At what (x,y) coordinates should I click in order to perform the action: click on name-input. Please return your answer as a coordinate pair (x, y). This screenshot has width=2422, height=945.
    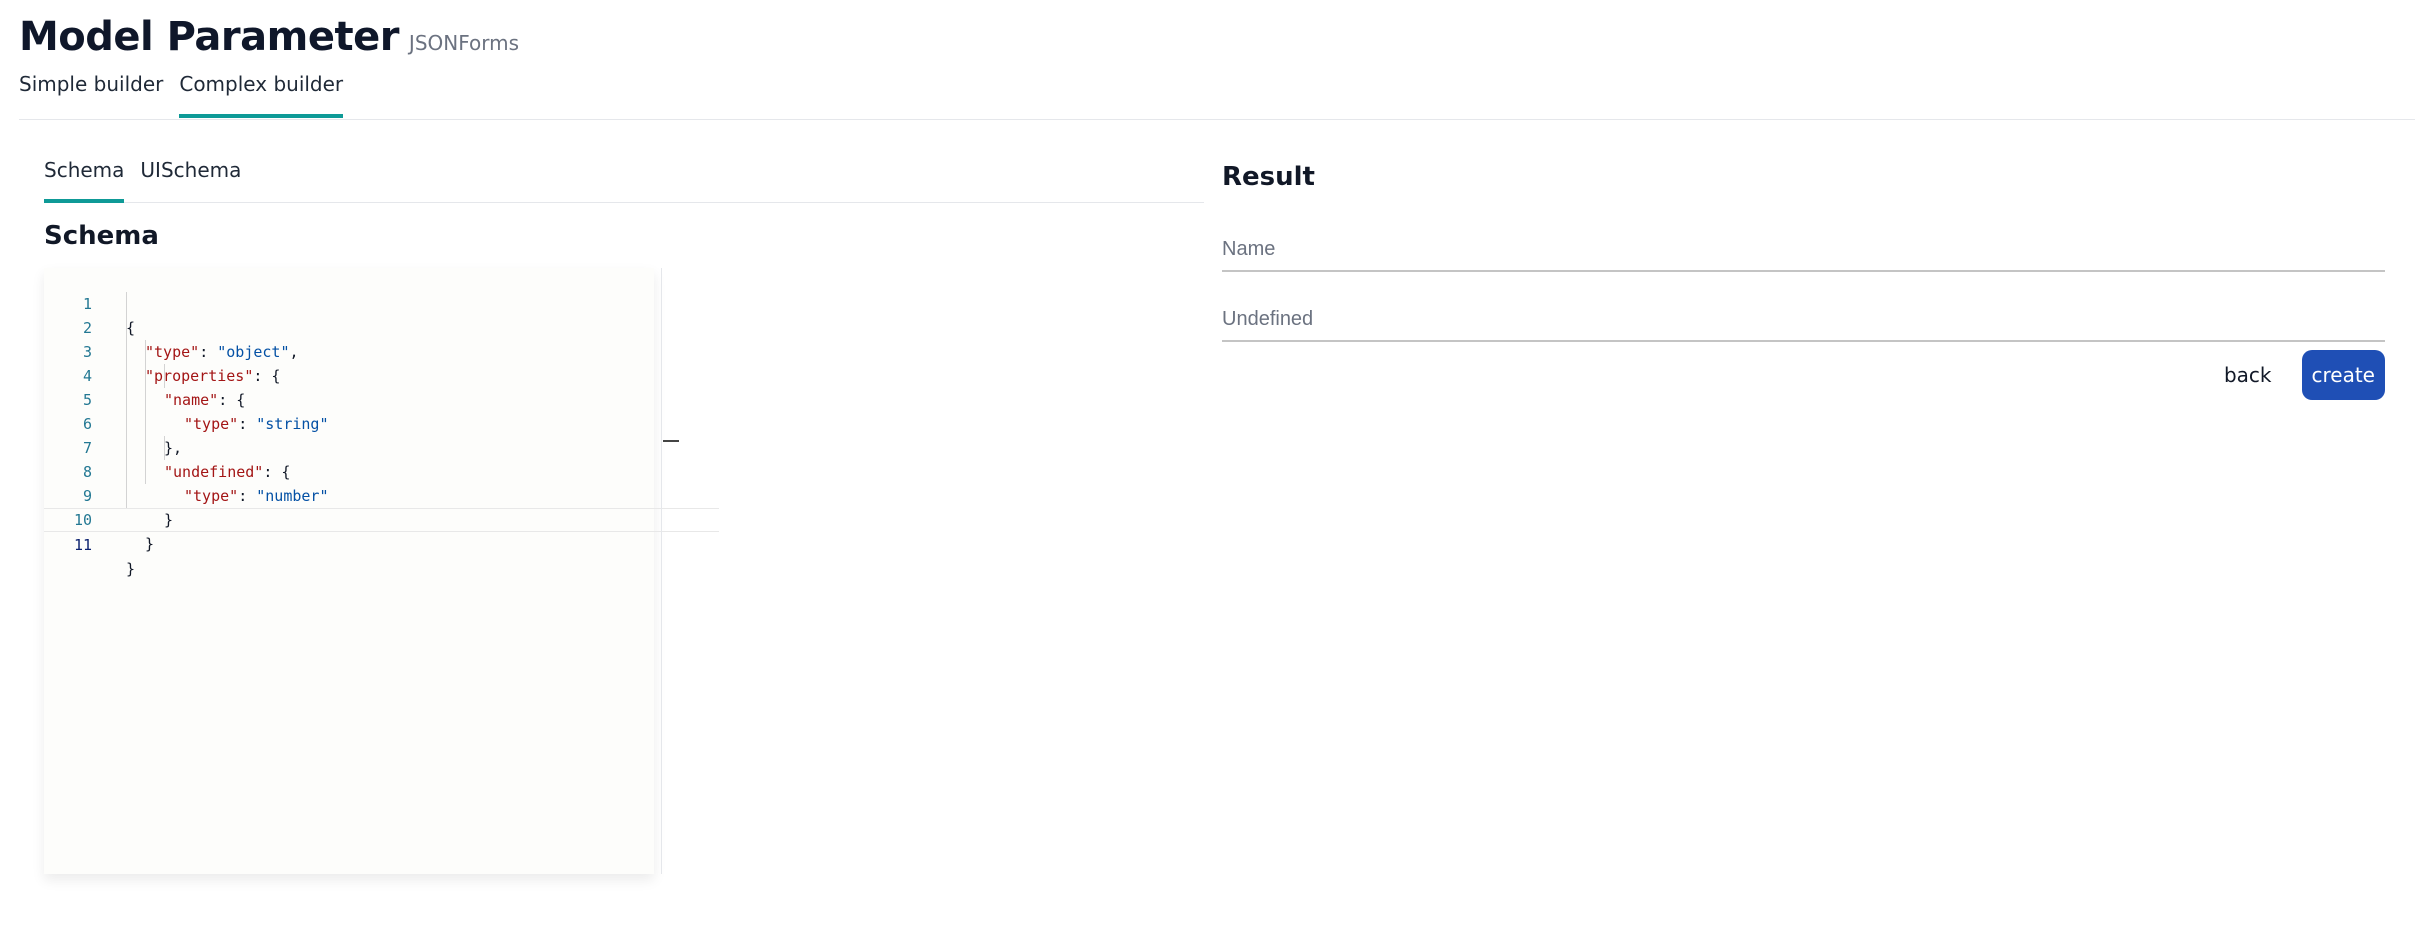
    Looking at the image, I should click on (1803, 245).